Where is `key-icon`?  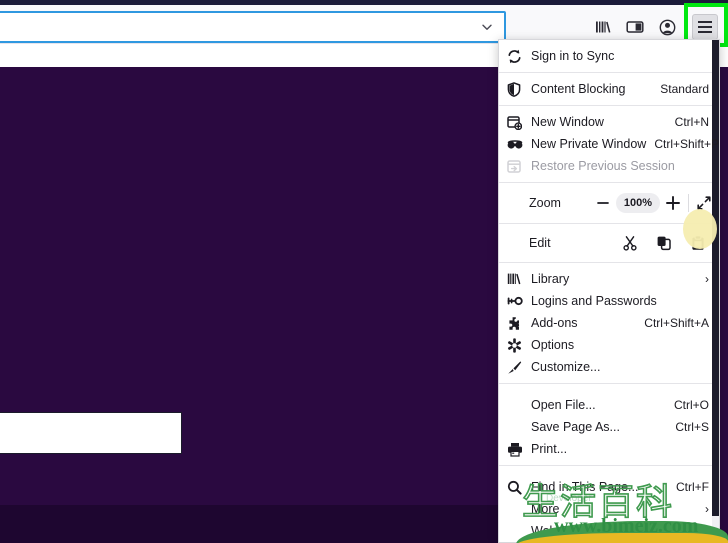 key-icon is located at coordinates (518, 301).